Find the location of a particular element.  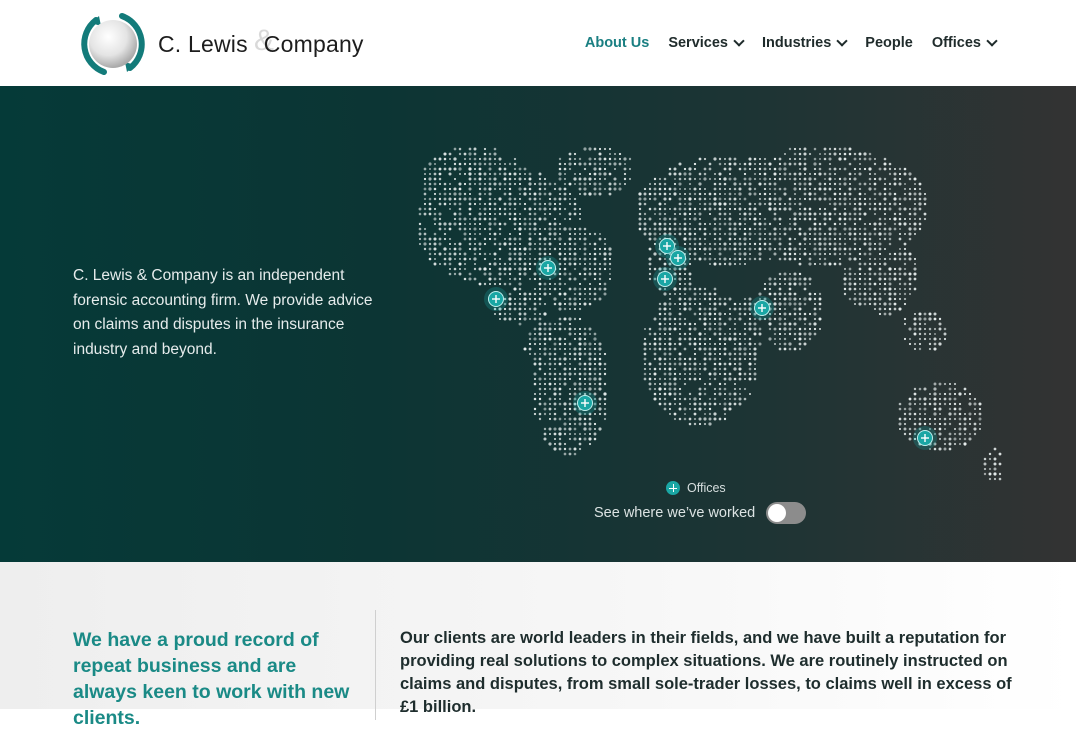

nav-industries: Industries is located at coordinates (805, 43).